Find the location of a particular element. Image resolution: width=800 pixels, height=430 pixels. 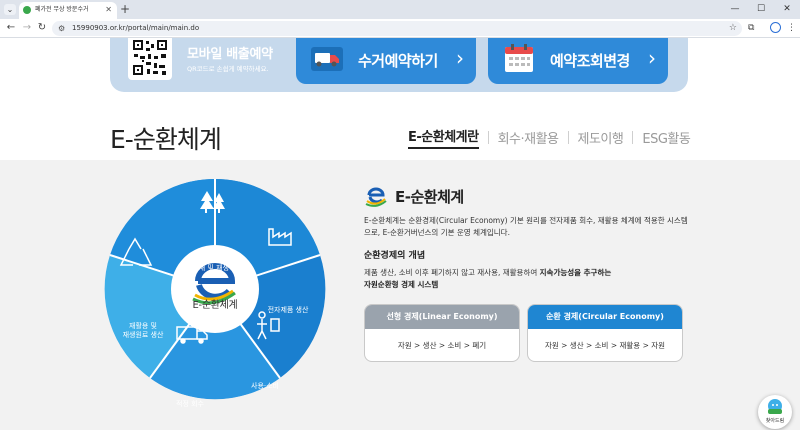

wheel-center-label: E-순환체계 is located at coordinates (215, 305).